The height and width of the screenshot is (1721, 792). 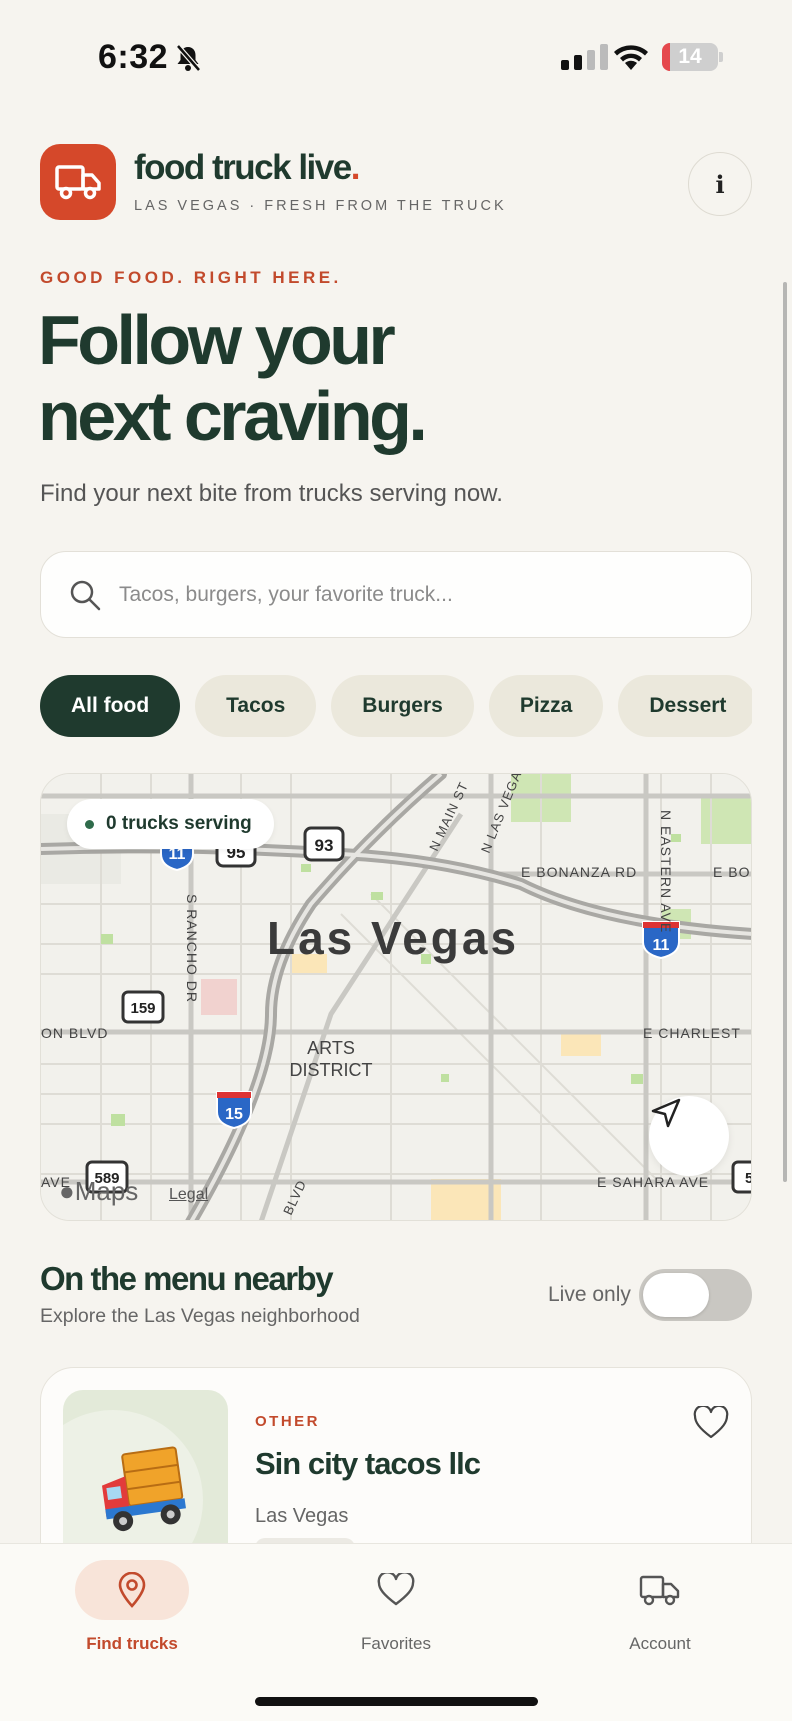 What do you see at coordinates (711, 1423) in the screenshot?
I see `favorite-heart-icon` at bounding box center [711, 1423].